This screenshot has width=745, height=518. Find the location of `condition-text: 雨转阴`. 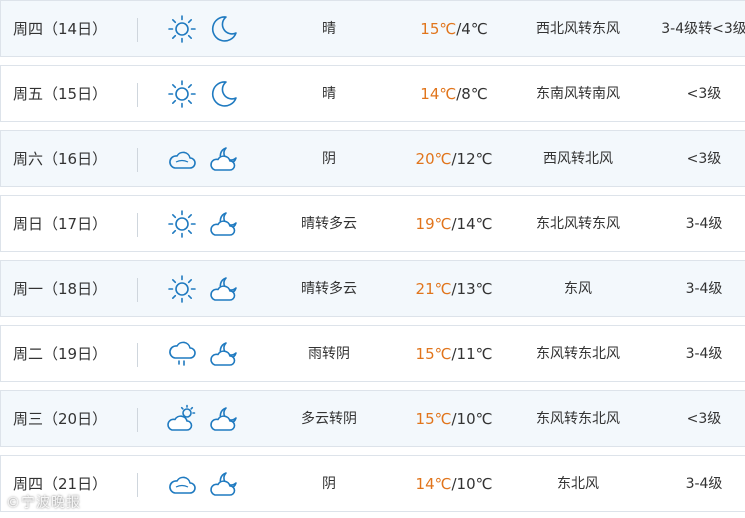

condition-text: 雨转阴 is located at coordinates (329, 354).